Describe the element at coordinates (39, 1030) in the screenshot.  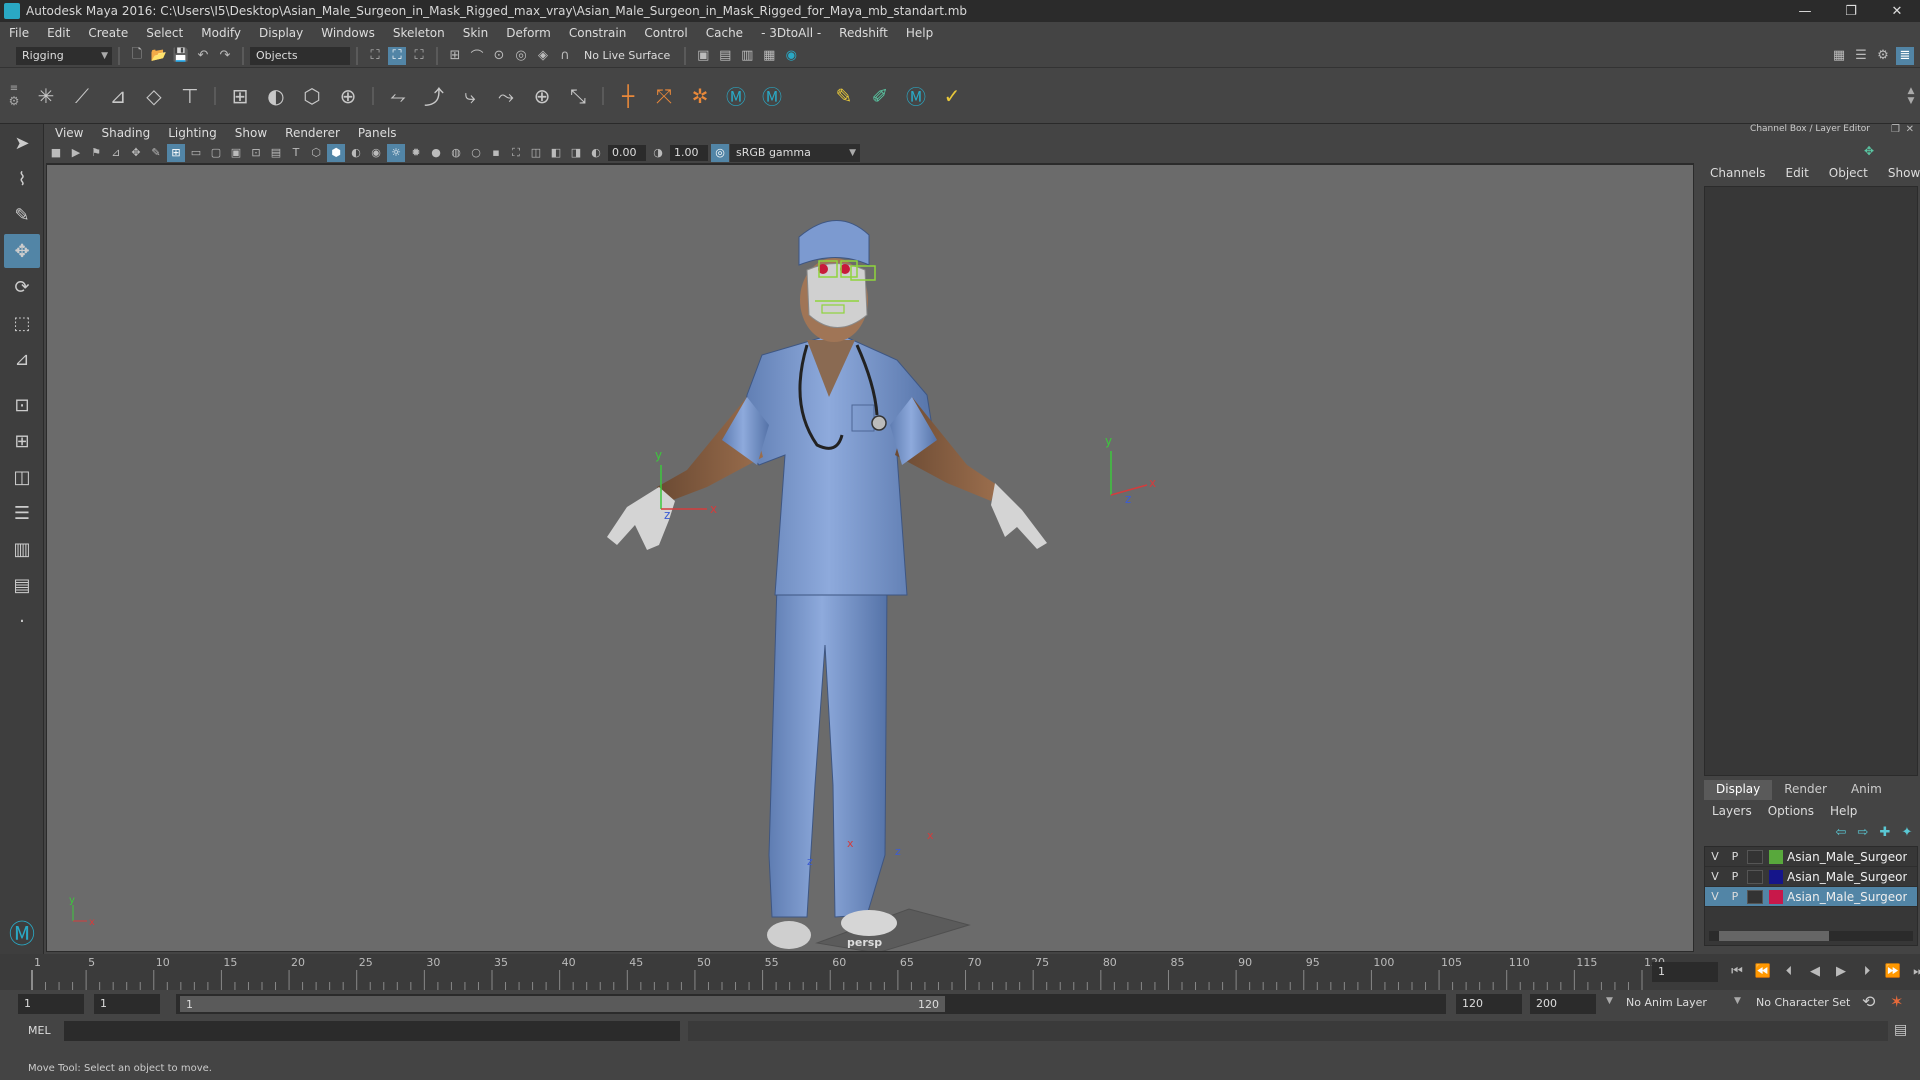
I see `script-language-toggle: MEL` at that location.